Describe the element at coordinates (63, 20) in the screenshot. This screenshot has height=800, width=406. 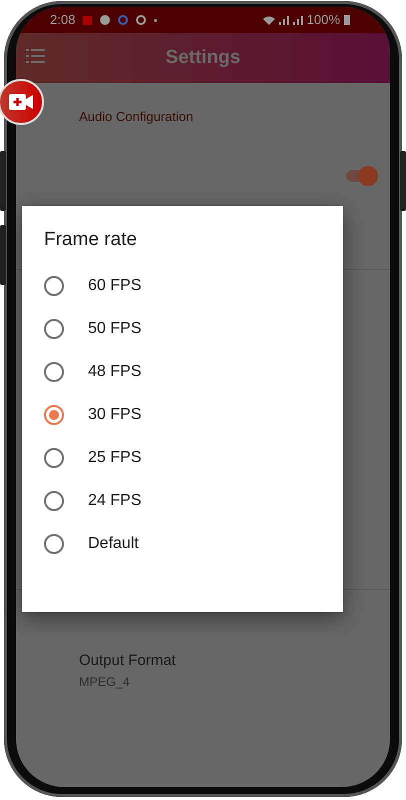
I see `clock-text: 2:08` at that location.